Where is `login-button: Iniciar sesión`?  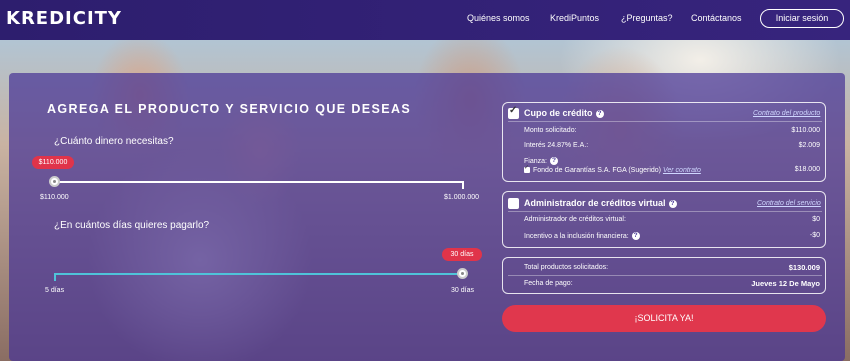 login-button: Iniciar sesión is located at coordinates (802, 18).